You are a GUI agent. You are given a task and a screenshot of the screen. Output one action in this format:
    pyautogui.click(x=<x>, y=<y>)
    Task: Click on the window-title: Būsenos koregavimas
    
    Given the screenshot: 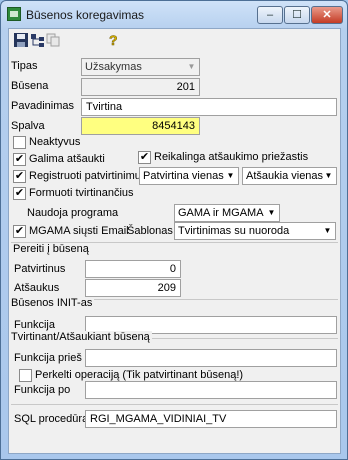 What is the action you would take?
    pyautogui.click(x=85, y=15)
    